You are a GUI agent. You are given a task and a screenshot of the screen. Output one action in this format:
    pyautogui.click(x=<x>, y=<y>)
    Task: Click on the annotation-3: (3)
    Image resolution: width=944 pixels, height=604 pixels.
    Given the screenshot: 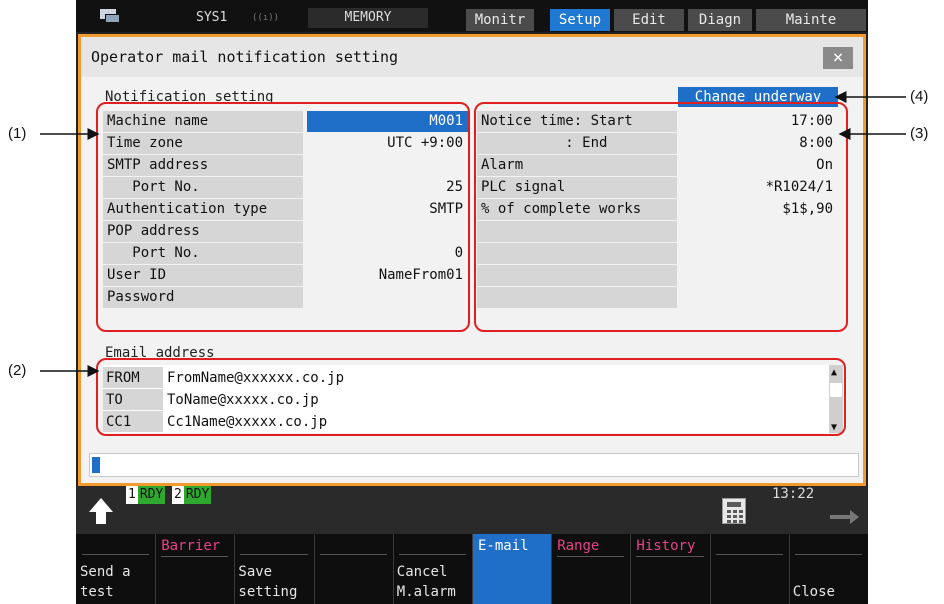 What is the action you would take?
    pyautogui.click(x=919, y=133)
    